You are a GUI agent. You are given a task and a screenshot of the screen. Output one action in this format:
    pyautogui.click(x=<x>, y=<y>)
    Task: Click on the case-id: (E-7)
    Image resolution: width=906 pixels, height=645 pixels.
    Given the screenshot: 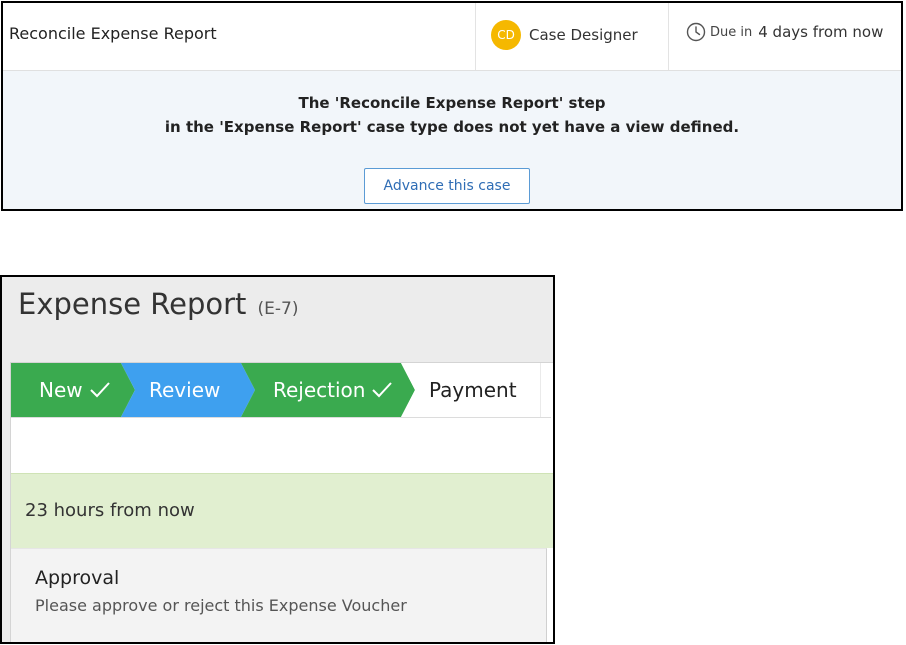 What is the action you would take?
    pyautogui.click(x=278, y=309)
    